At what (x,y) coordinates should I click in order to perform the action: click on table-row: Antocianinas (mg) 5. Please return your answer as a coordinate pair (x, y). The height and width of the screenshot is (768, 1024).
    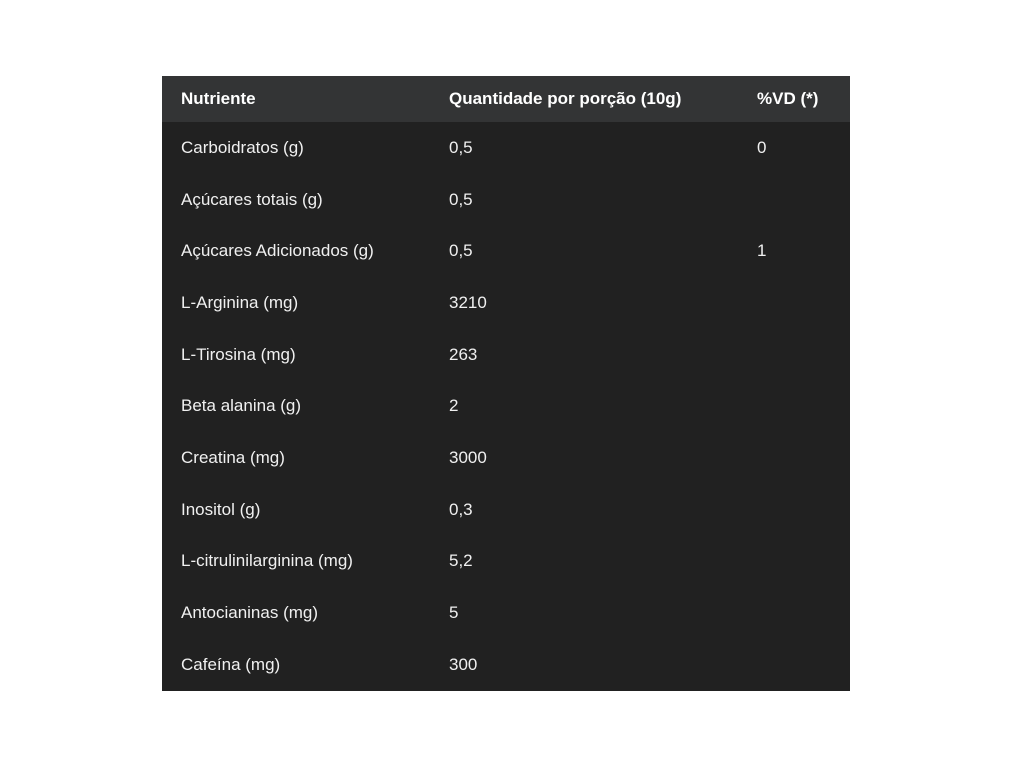
    Looking at the image, I should click on (506, 613).